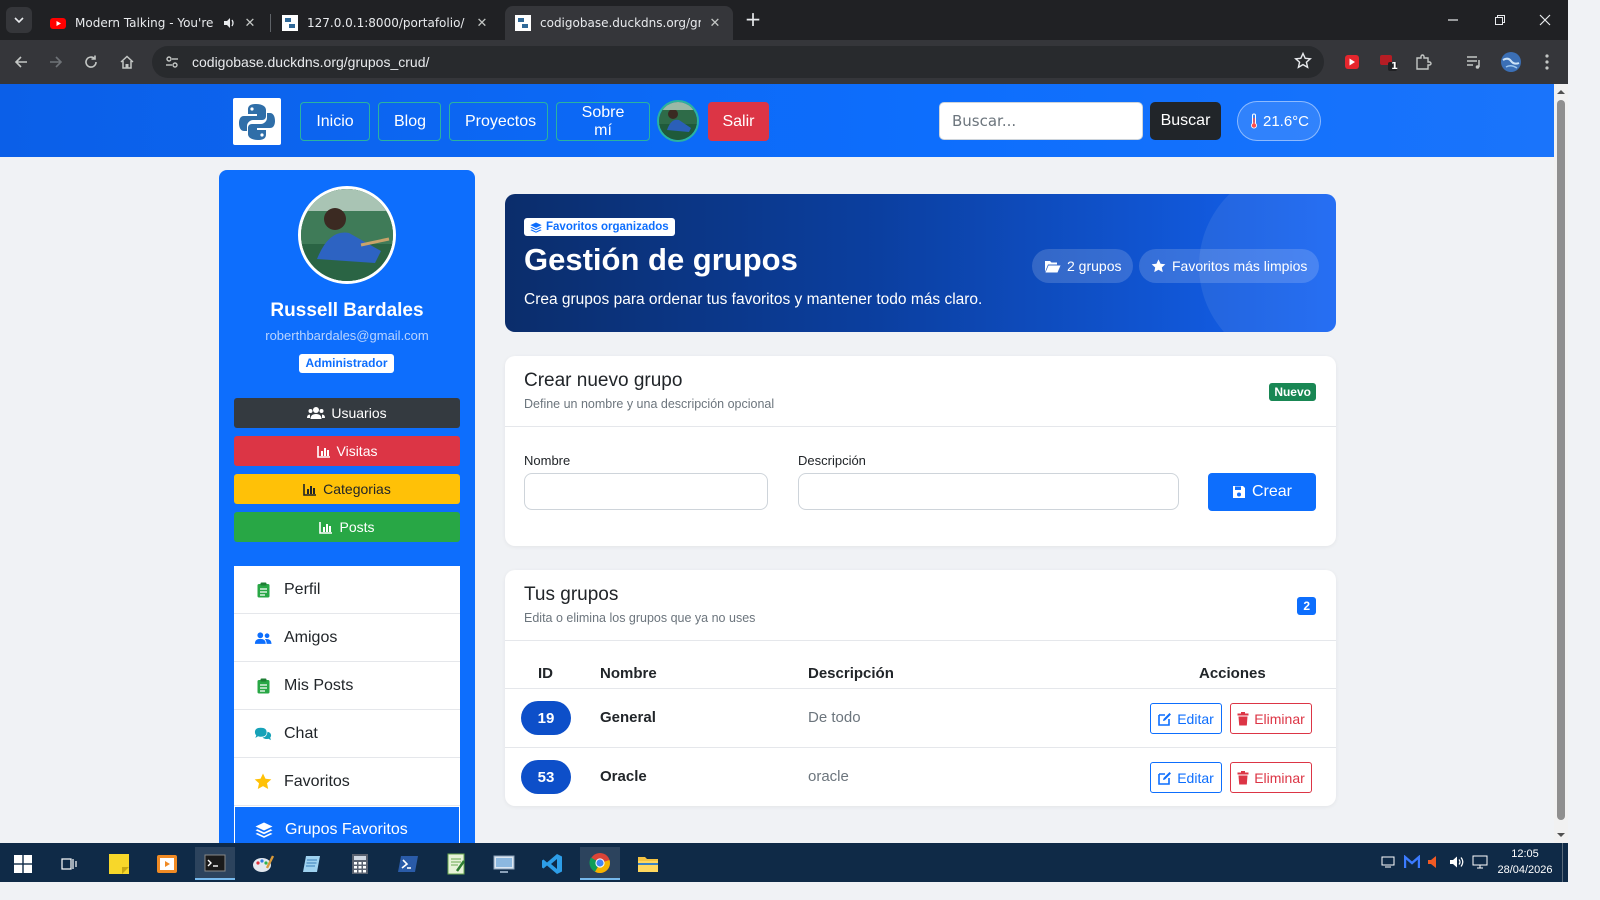  I want to click on sidebar-item-amigos: Amigos, so click(347, 638).